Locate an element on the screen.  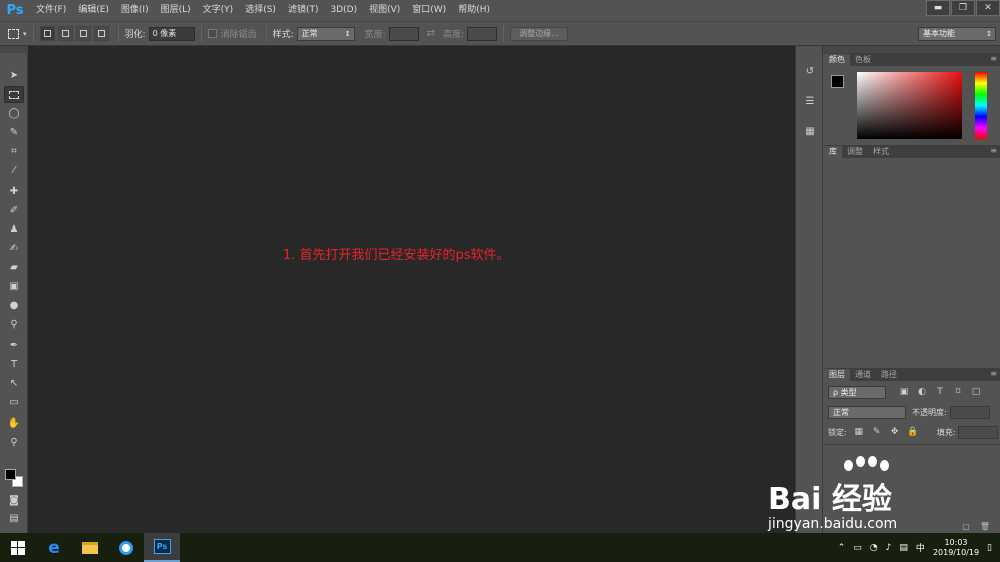
tab-styles: 样式 is located at coordinates (881, 152).